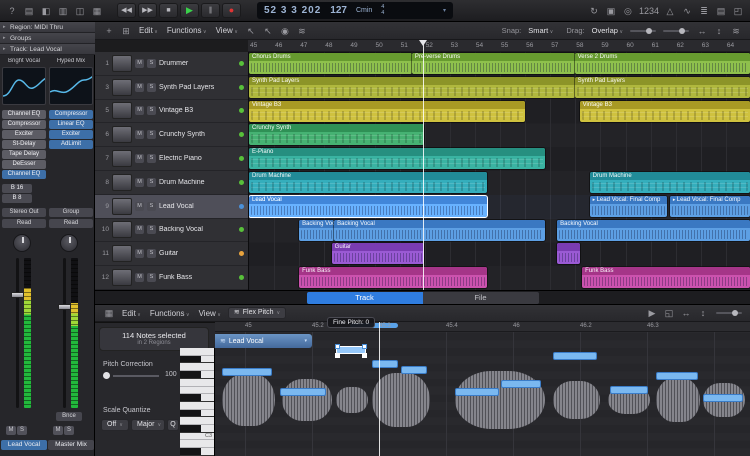  What do you see at coordinates (131, 313) in the screenshot?
I see `editor-menu-edit: Edit` at bounding box center [131, 313].